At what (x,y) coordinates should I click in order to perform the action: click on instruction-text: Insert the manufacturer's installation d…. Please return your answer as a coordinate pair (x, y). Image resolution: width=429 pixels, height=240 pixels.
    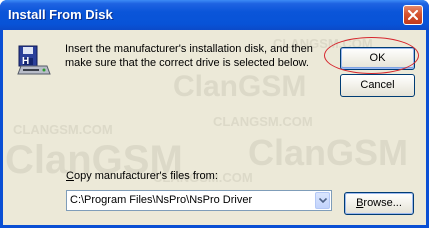
    Looking at the image, I should click on (189, 56).